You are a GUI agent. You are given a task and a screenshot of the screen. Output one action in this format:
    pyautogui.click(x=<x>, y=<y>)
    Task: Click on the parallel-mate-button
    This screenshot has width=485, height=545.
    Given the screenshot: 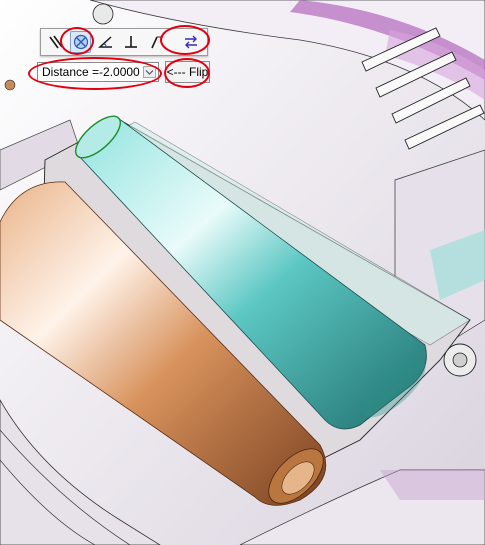 What is the action you would take?
    pyautogui.click(x=55, y=42)
    